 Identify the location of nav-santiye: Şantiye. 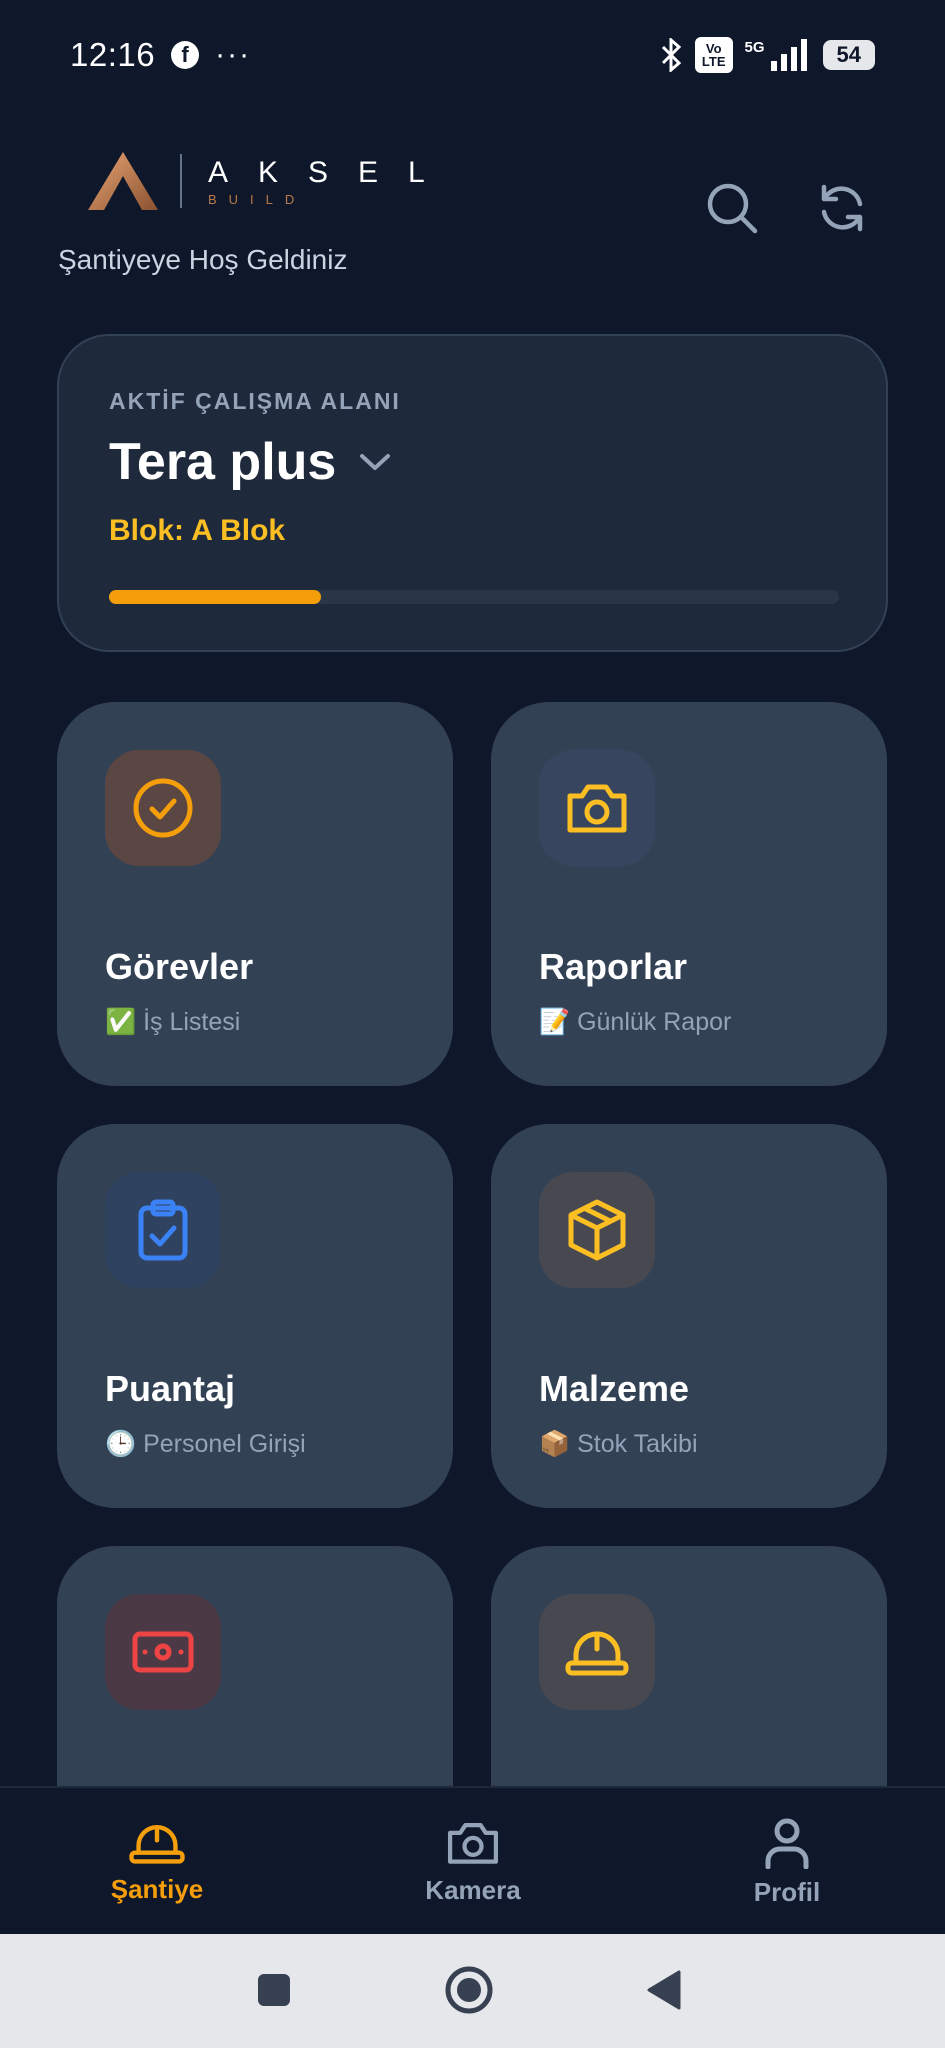
(157, 1862).